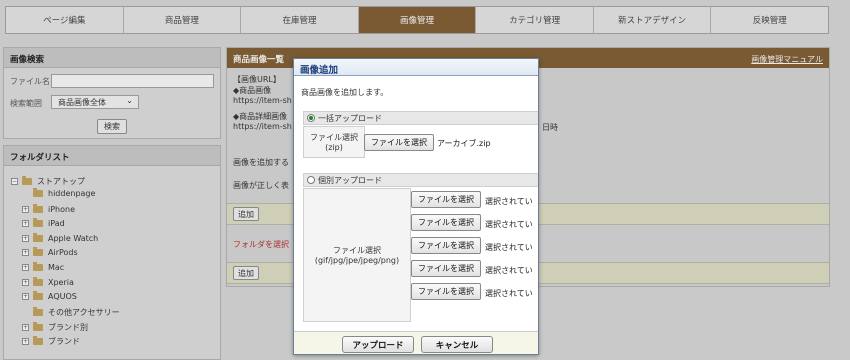 The image size is (850, 360). I want to click on bulk-upload-option: 一括アップロード, so click(420, 118).